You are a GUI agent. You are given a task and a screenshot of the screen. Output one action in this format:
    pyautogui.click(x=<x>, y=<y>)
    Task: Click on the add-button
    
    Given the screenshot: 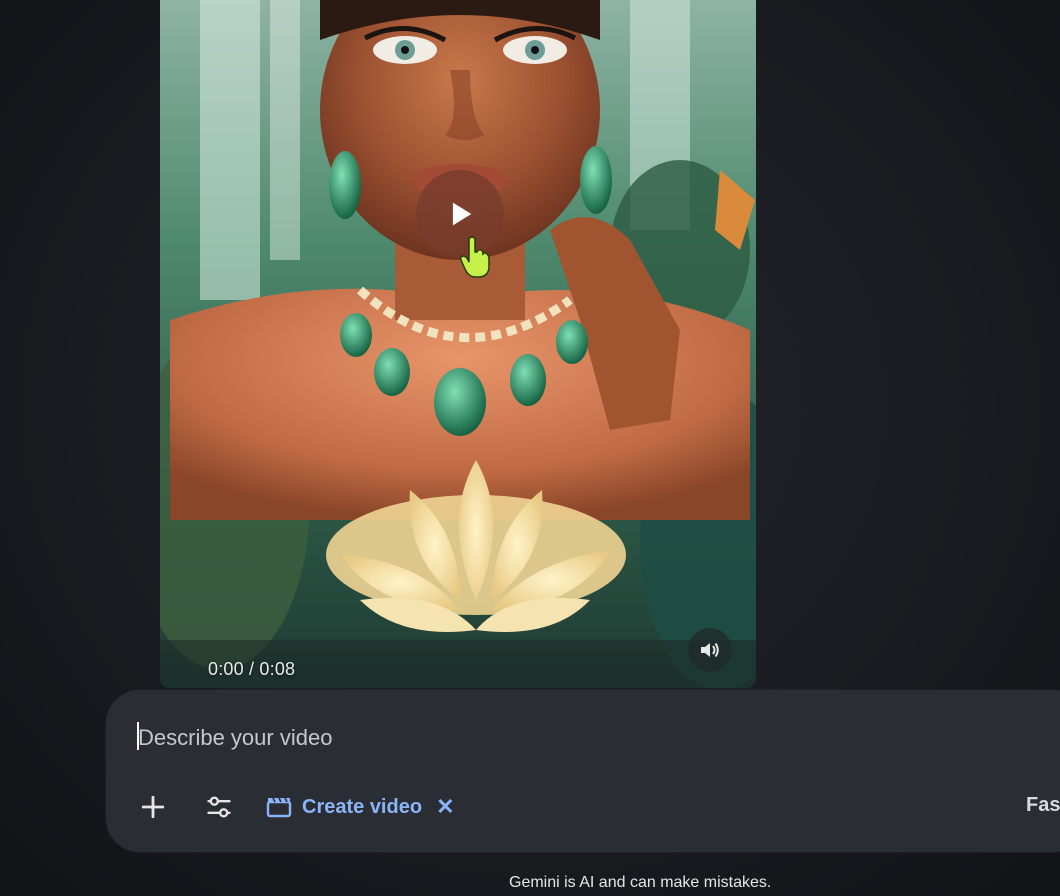 What is the action you would take?
    pyautogui.click(x=153, y=807)
    